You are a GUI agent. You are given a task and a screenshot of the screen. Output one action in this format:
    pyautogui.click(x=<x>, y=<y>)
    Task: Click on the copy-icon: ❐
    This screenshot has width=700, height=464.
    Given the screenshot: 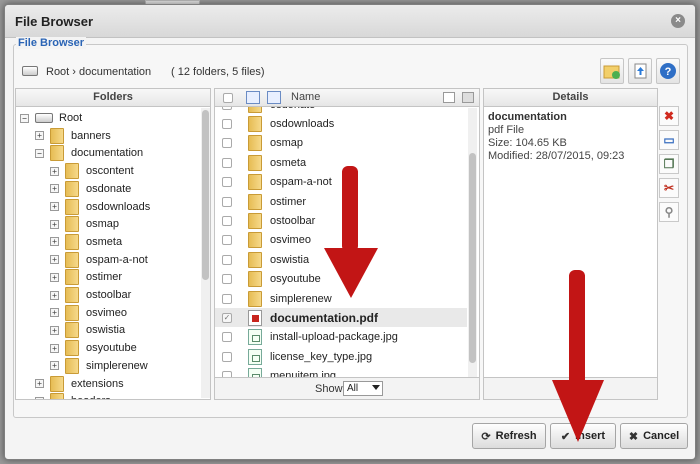 What is the action you would take?
    pyautogui.click(x=669, y=164)
    